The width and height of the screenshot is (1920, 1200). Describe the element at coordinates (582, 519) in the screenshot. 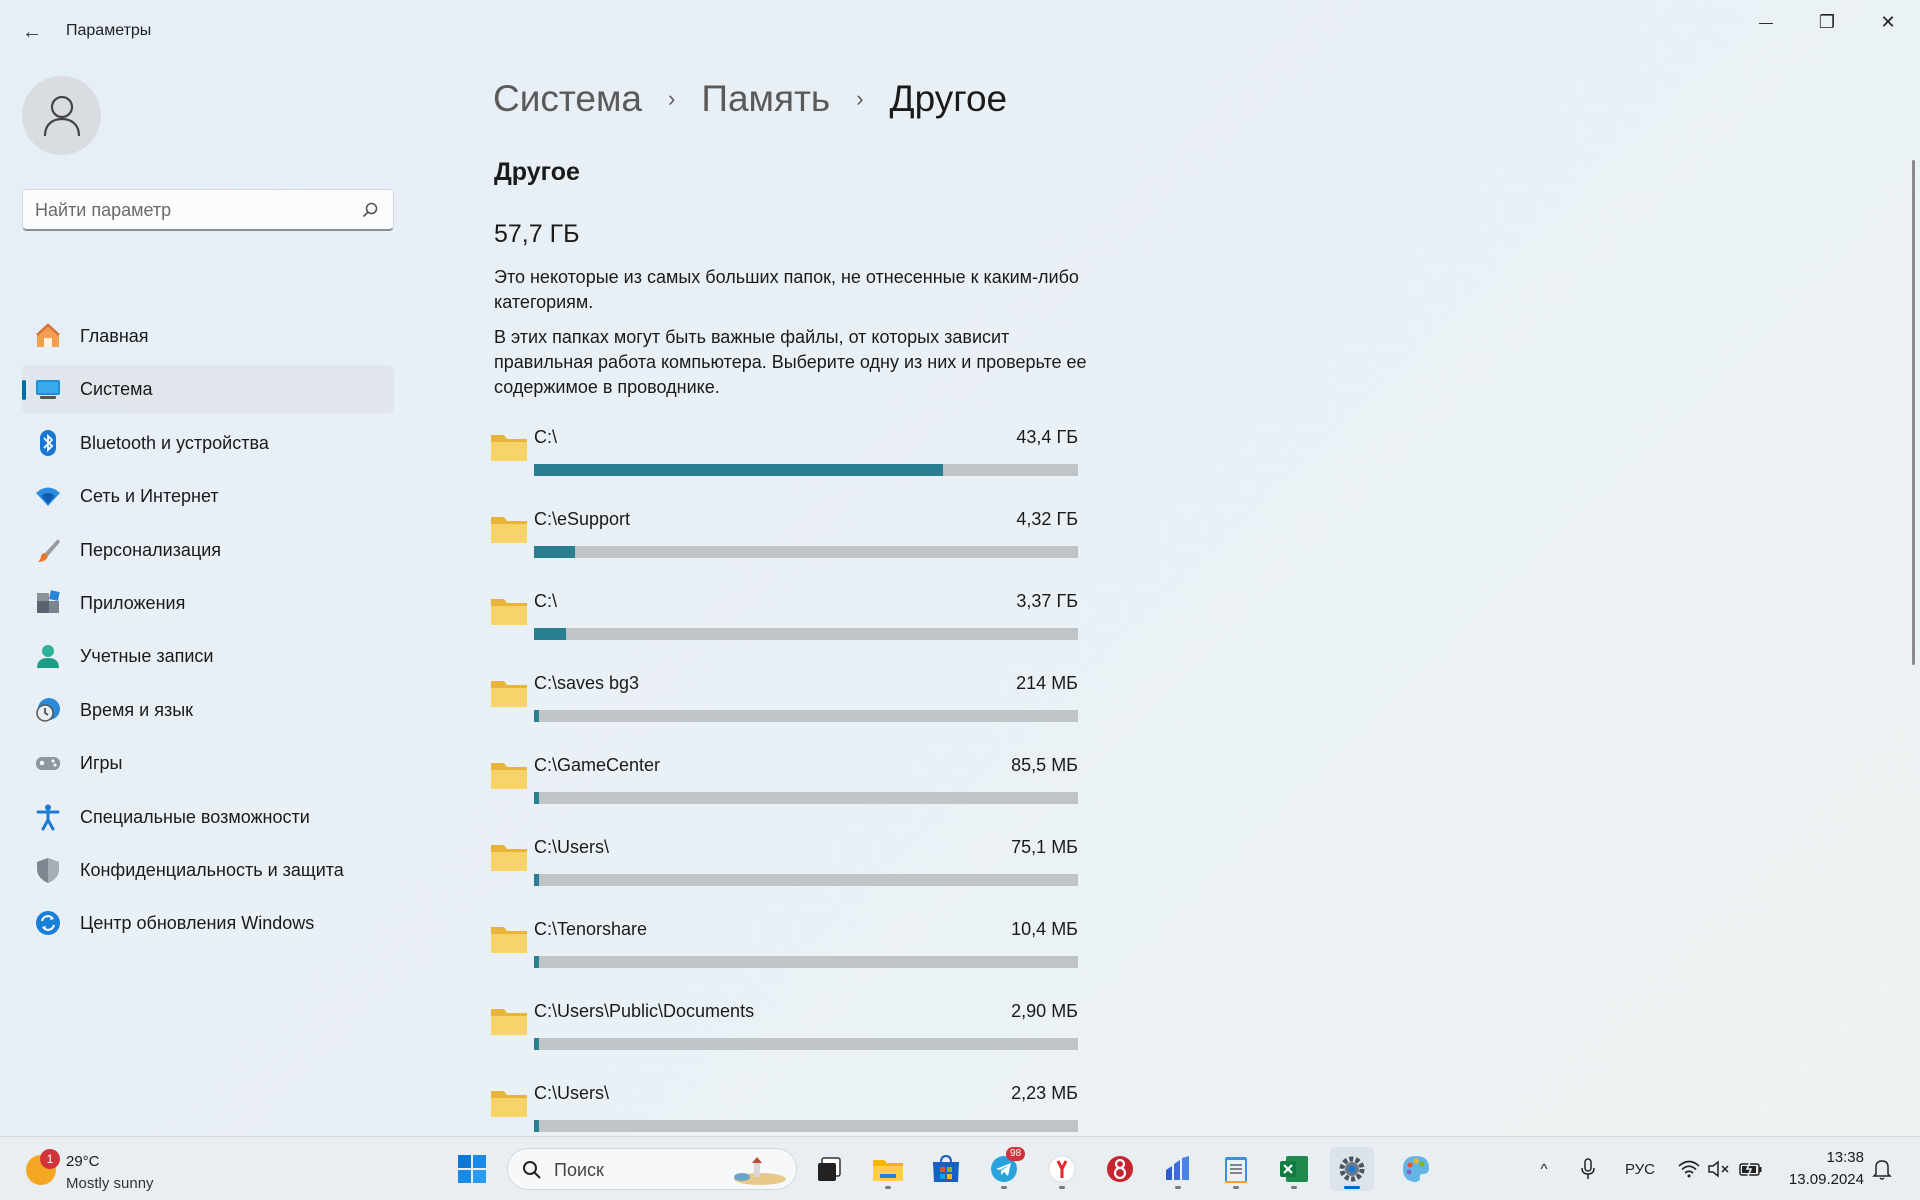

I see `folder-path: C:\eSupport` at that location.